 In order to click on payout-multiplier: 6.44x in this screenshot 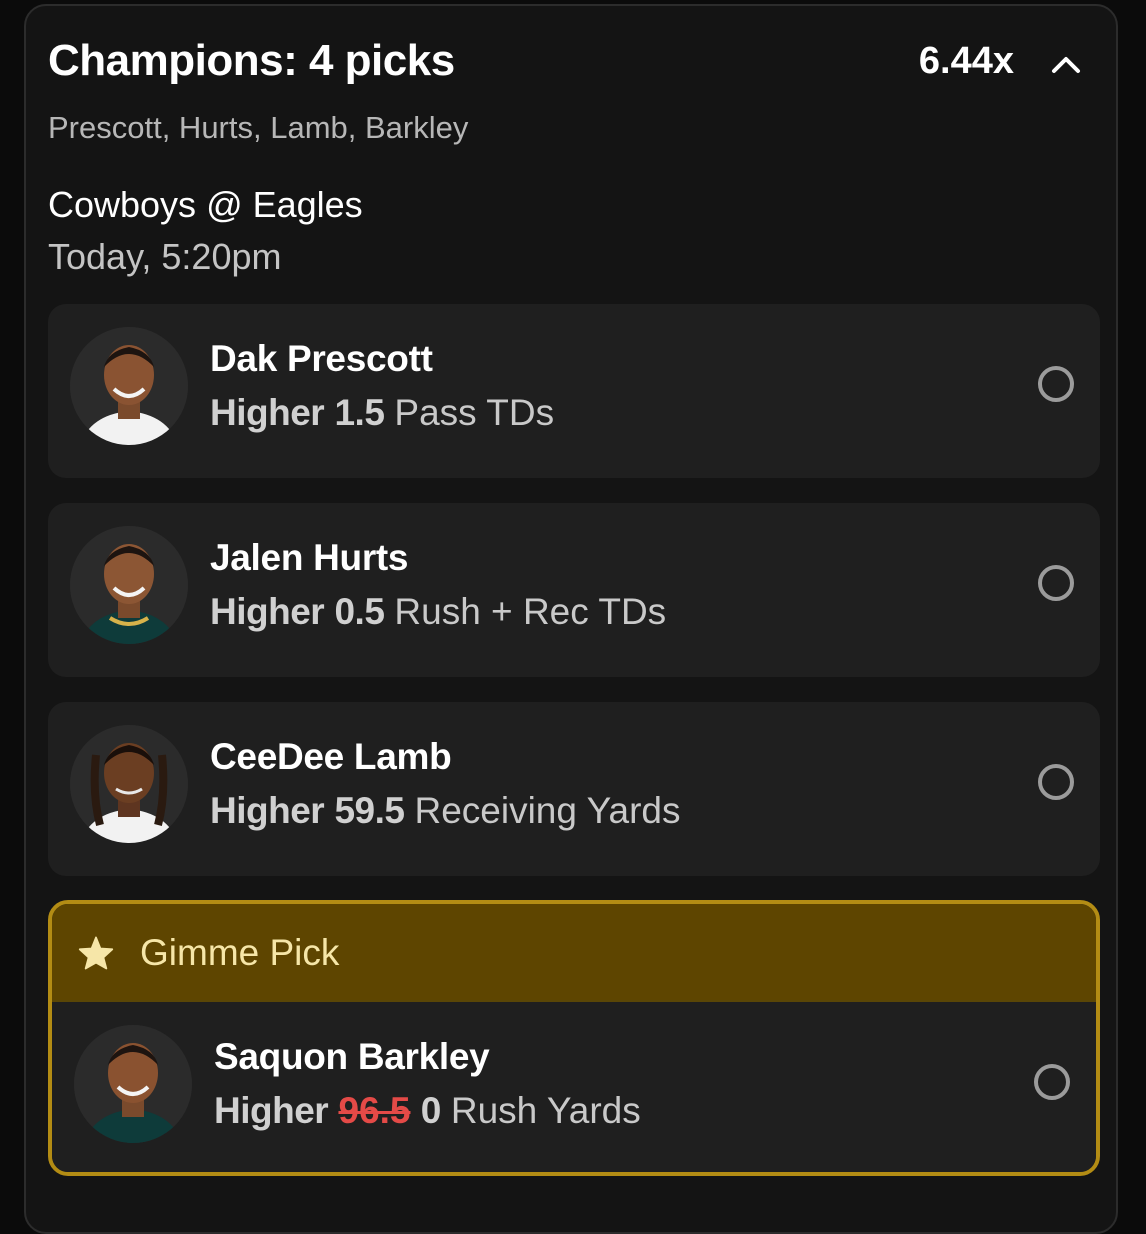, I will do `click(966, 61)`.